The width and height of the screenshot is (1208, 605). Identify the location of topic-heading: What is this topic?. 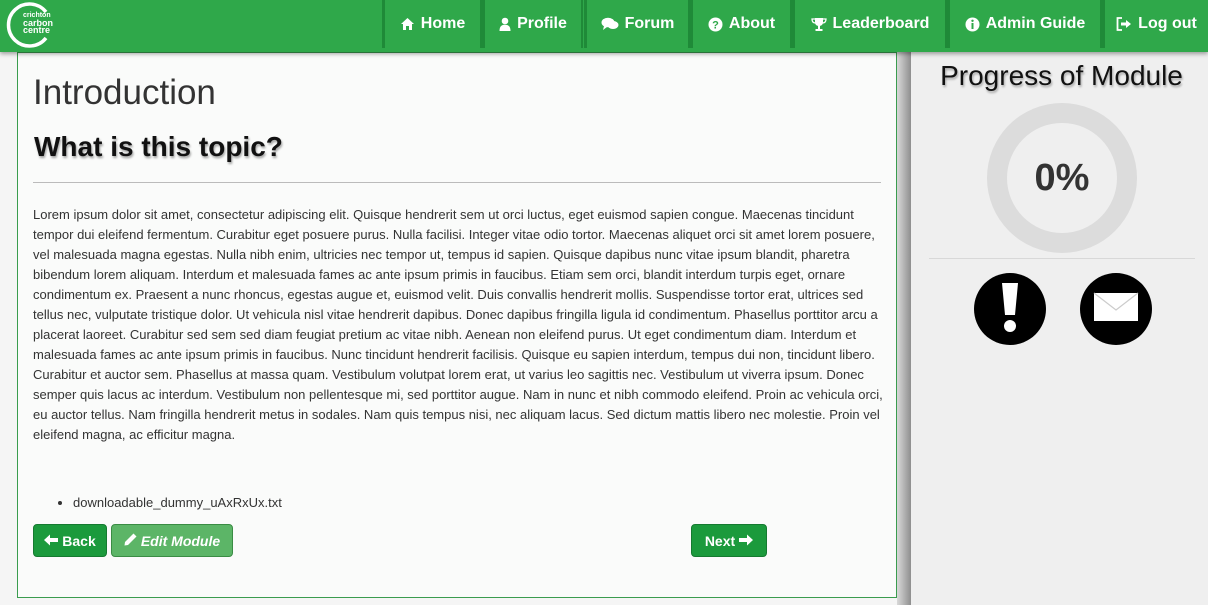
(158, 146).